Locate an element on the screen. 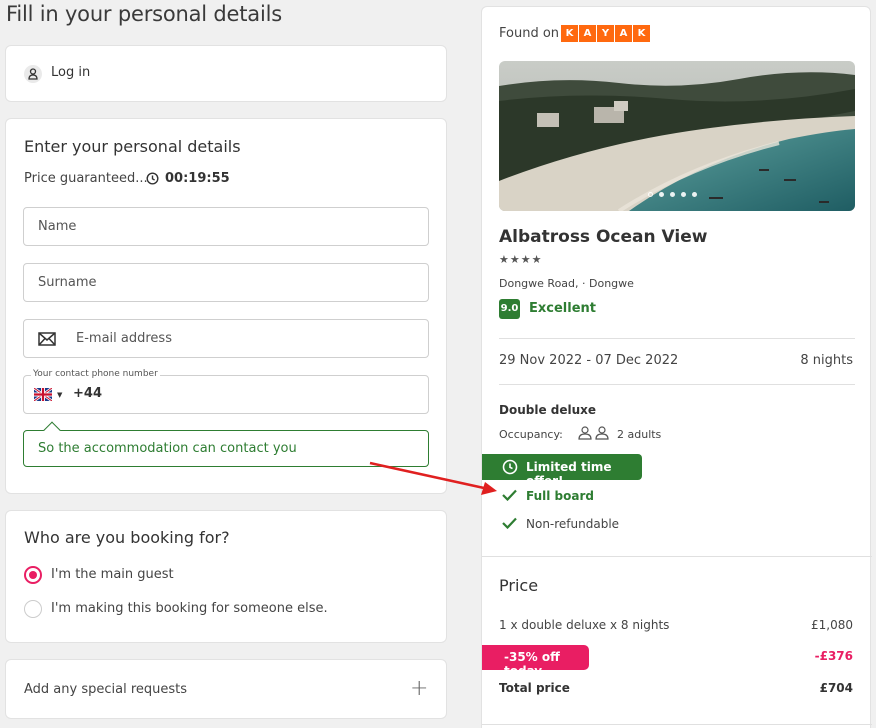 The width and height of the screenshot is (876, 728). someone-else-radio is located at coordinates (33, 609).